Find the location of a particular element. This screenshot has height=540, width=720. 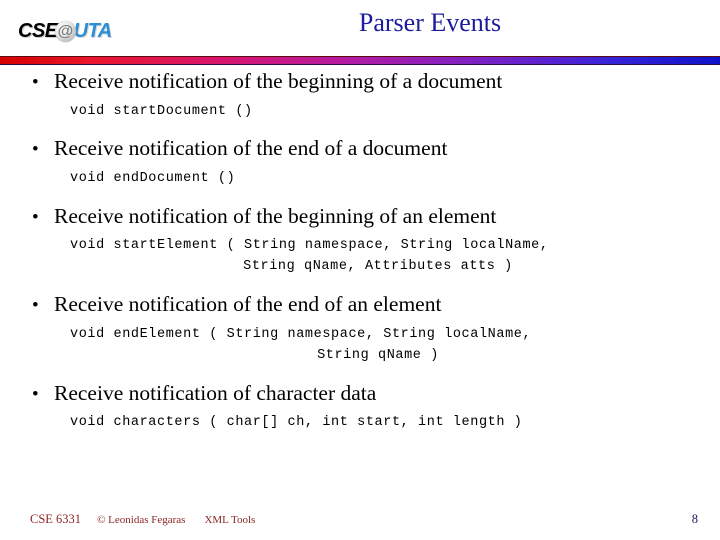

footer-course-code: CSE 6331 is located at coordinates (56, 519).